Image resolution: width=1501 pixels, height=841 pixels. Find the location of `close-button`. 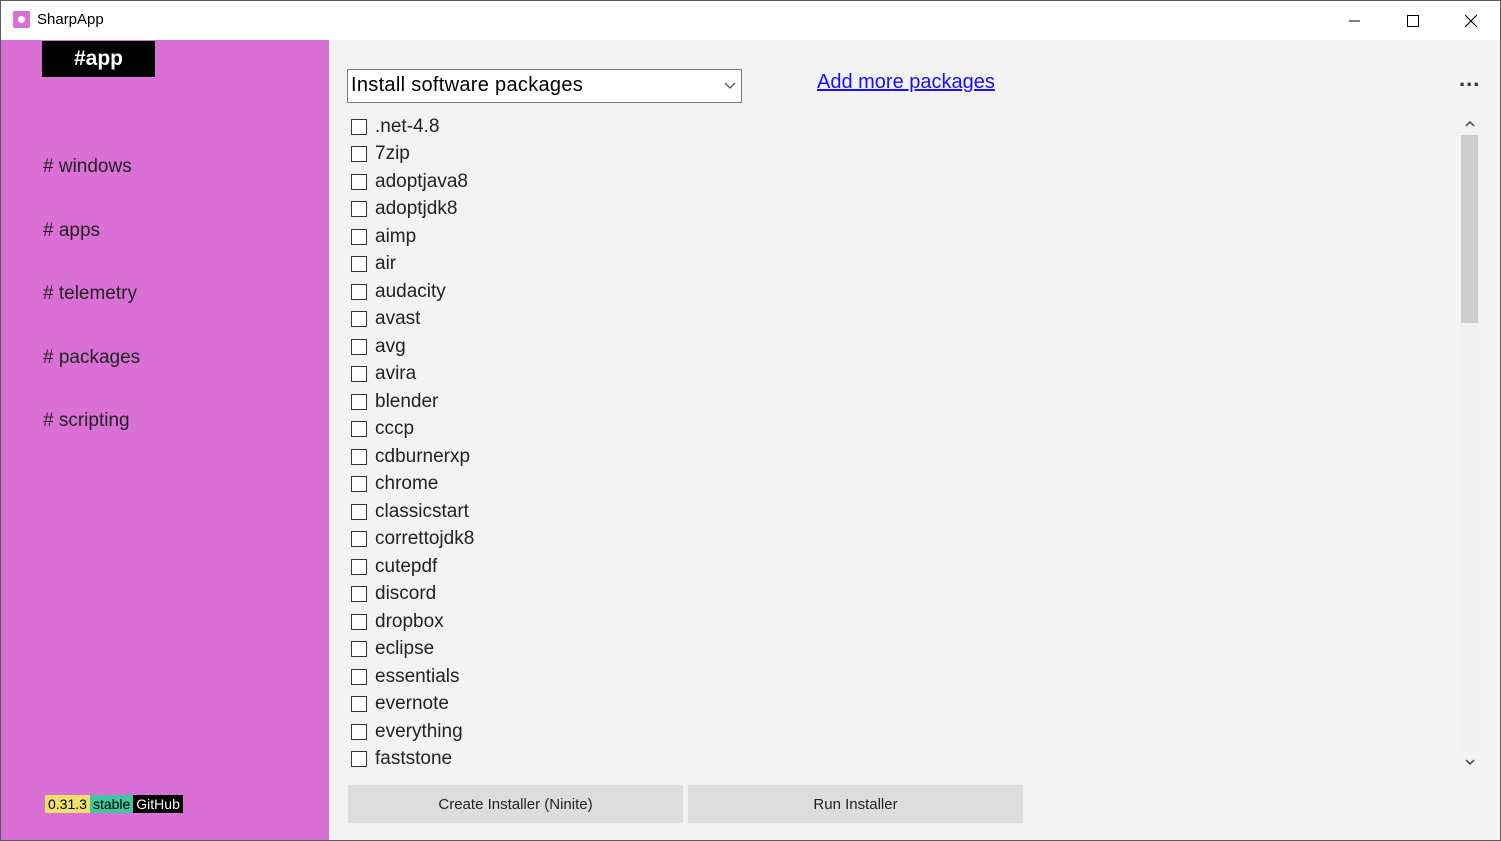

close-button is located at coordinates (1471, 20).